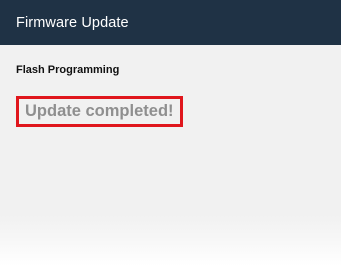 The width and height of the screenshot is (341, 266). I want to click on status-message: Update completed!, so click(99, 111).